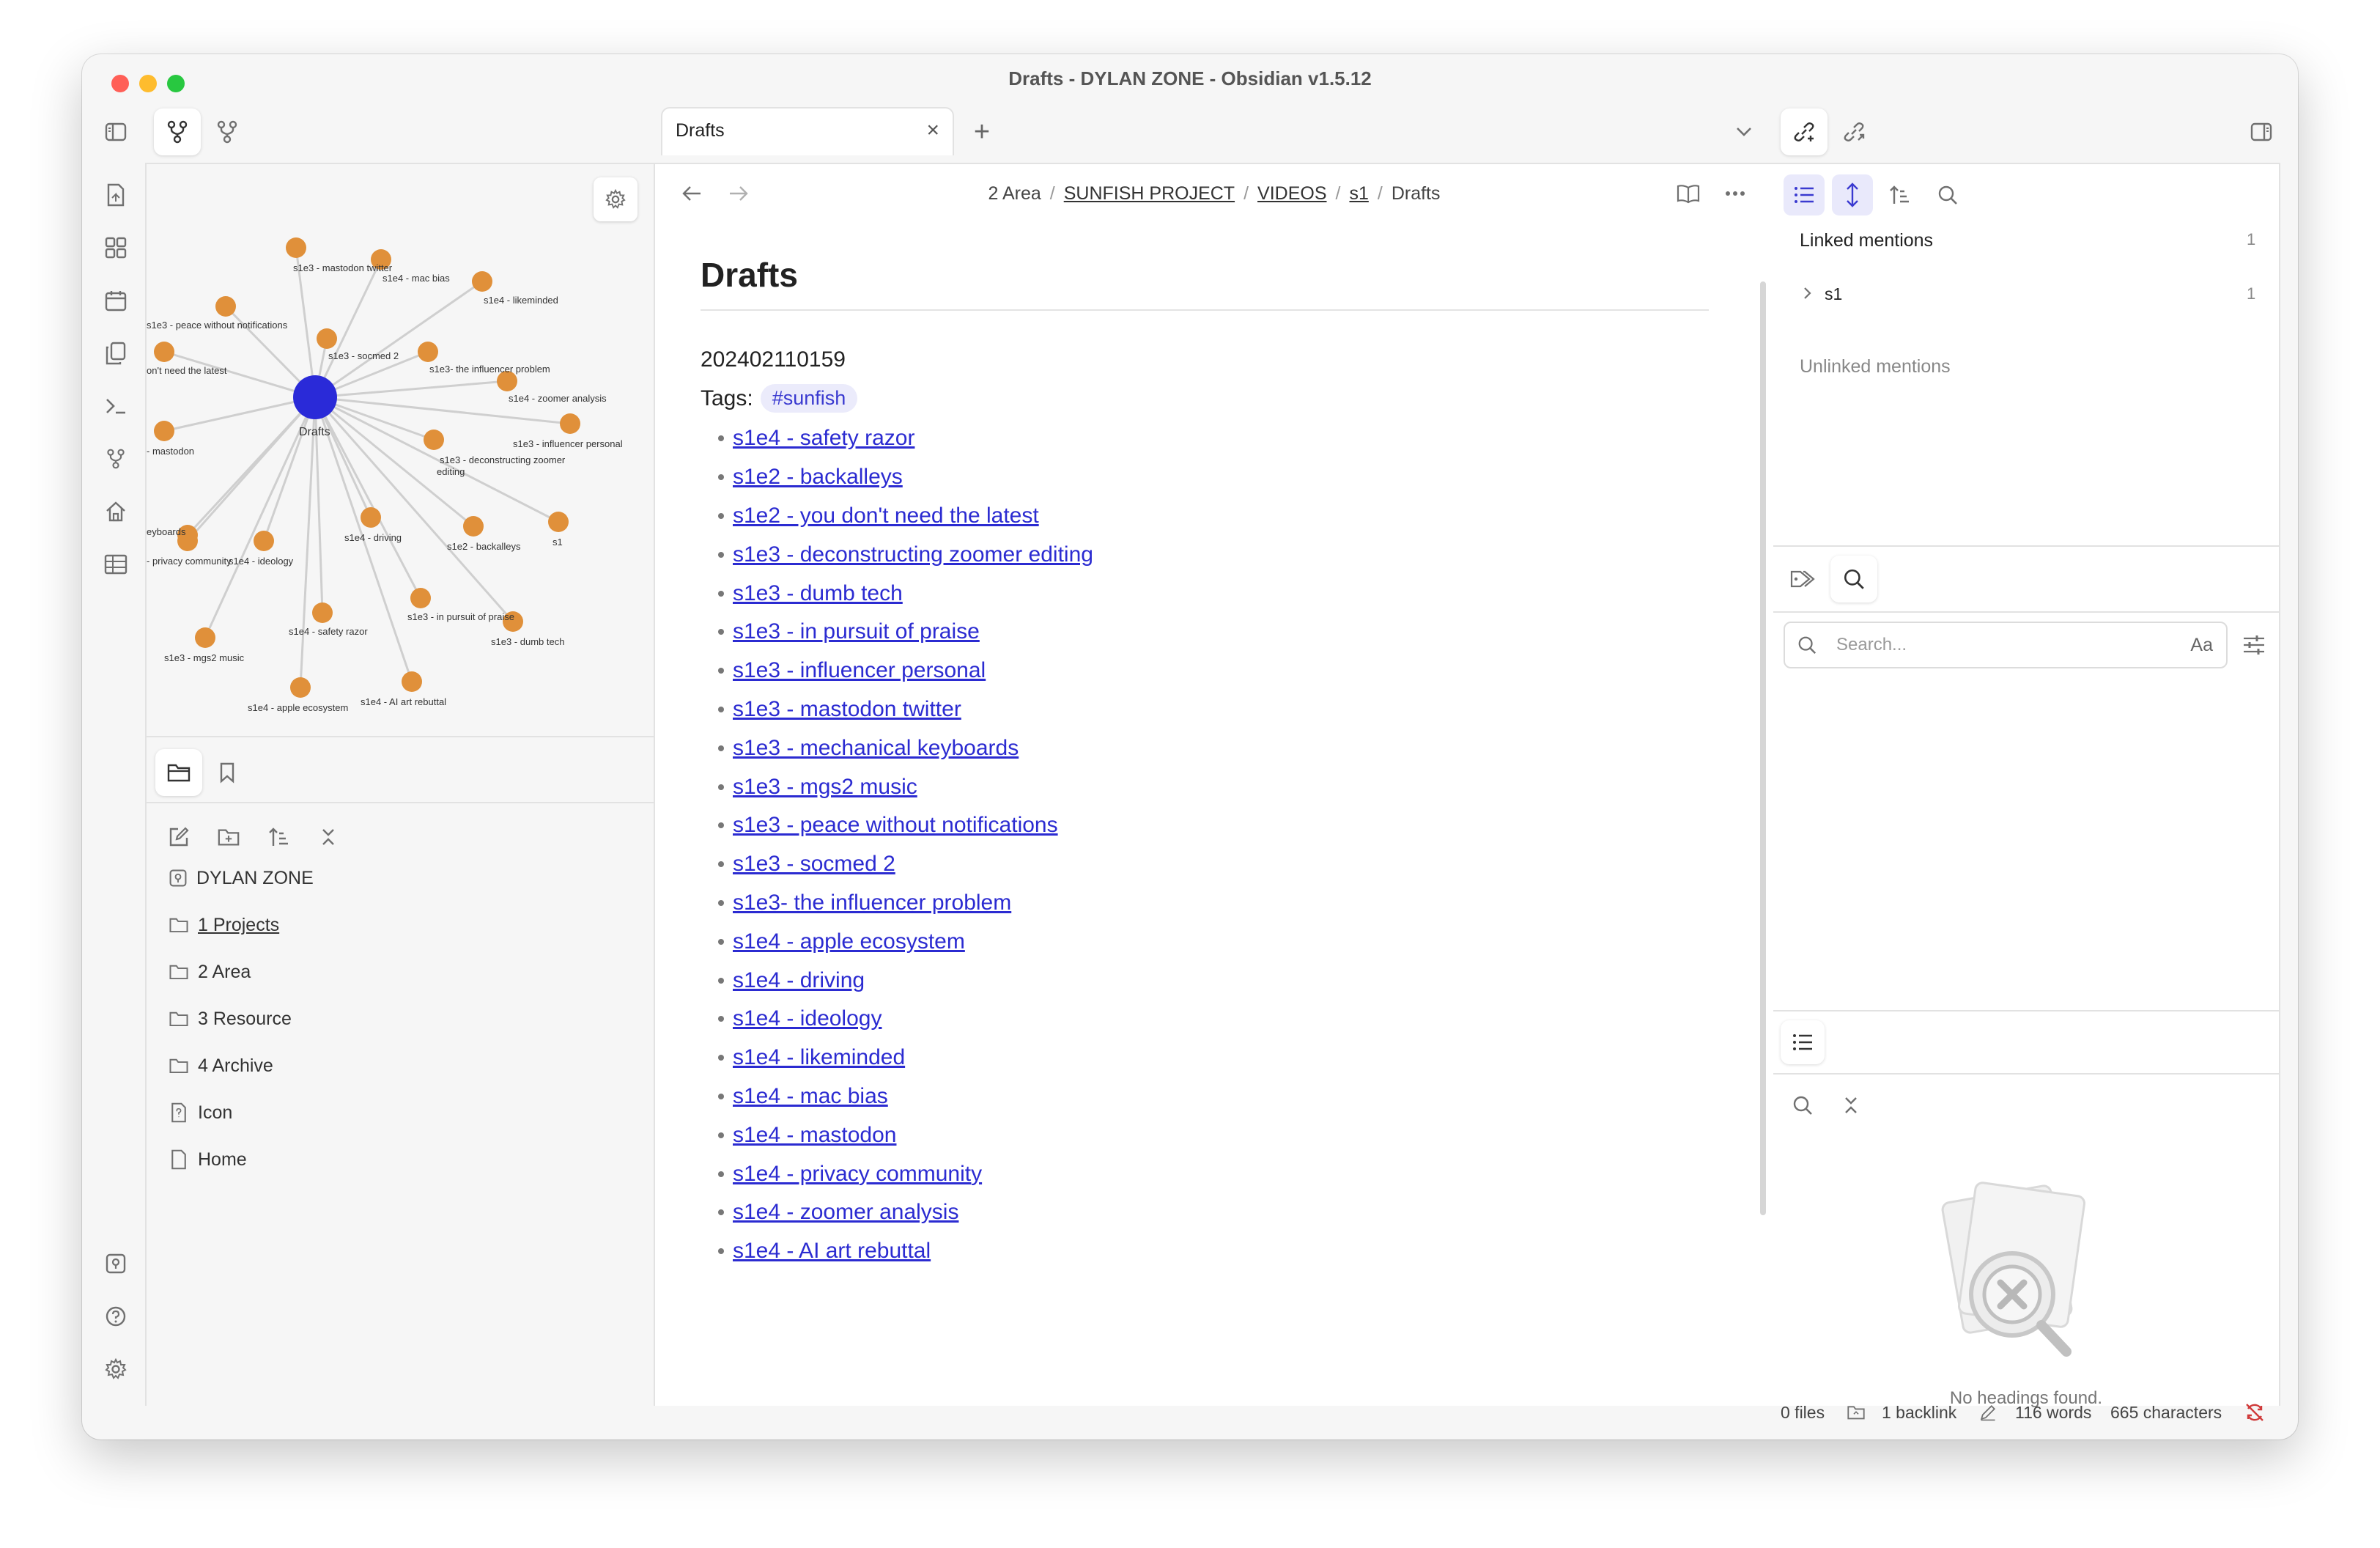 The height and width of the screenshot is (1548, 2380). Describe the element at coordinates (1735, 193) in the screenshot. I see `more-options-icon` at that location.